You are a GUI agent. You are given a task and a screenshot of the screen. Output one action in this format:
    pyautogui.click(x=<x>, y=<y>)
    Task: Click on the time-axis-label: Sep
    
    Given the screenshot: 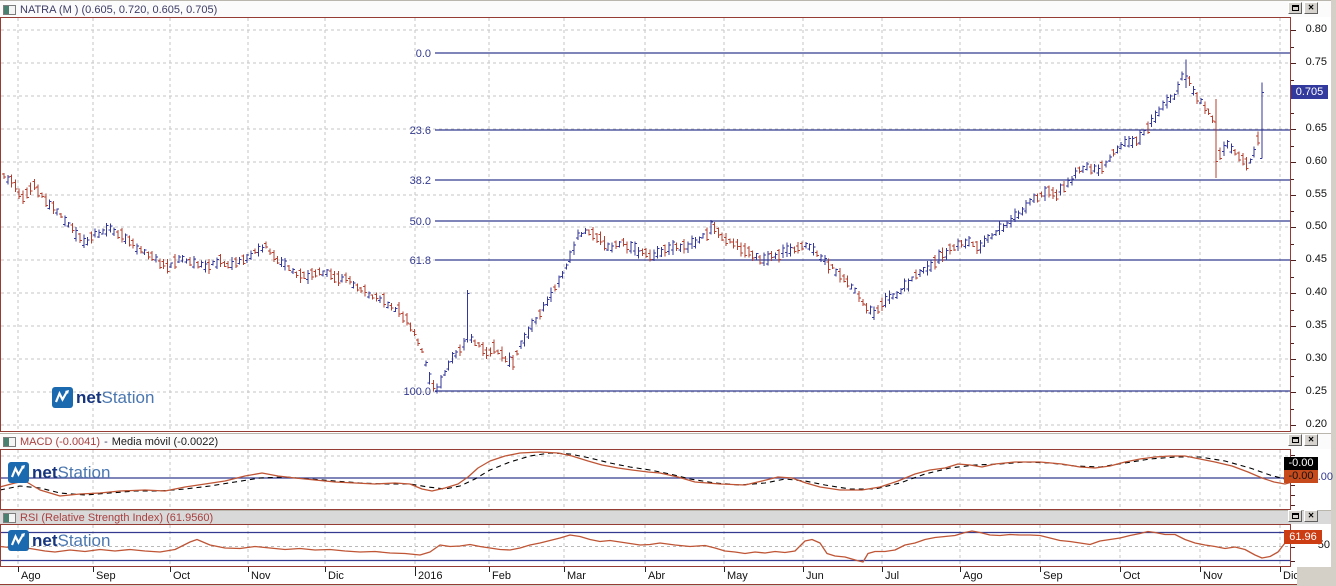 What is the action you would take?
    pyautogui.click(x=1053, y=576)
    